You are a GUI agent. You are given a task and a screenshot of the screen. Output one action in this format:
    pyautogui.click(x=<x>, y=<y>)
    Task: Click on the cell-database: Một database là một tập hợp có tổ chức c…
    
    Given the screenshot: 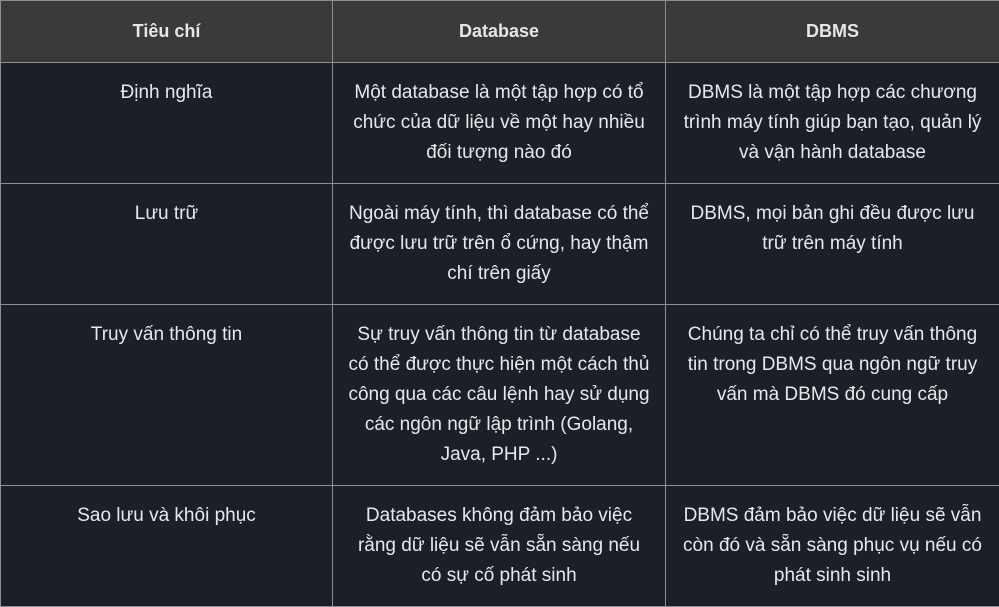 What is the action you would take?
    pyautogui.click(x=499, y=123)
    